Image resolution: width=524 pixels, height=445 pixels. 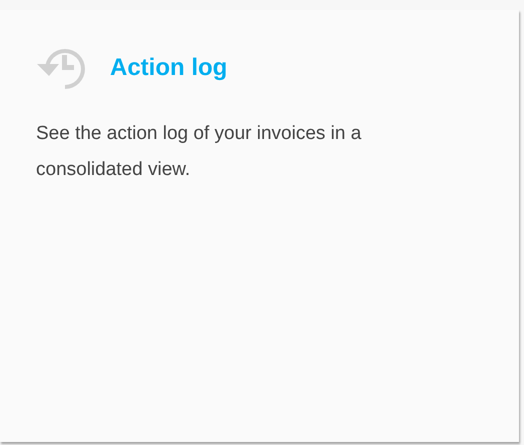 What do you see at coordinates (199, 152) in the screenshot?
I see `card-description: See the action log of your invoices in a consolidated view.` at bounding box center [199, 152].